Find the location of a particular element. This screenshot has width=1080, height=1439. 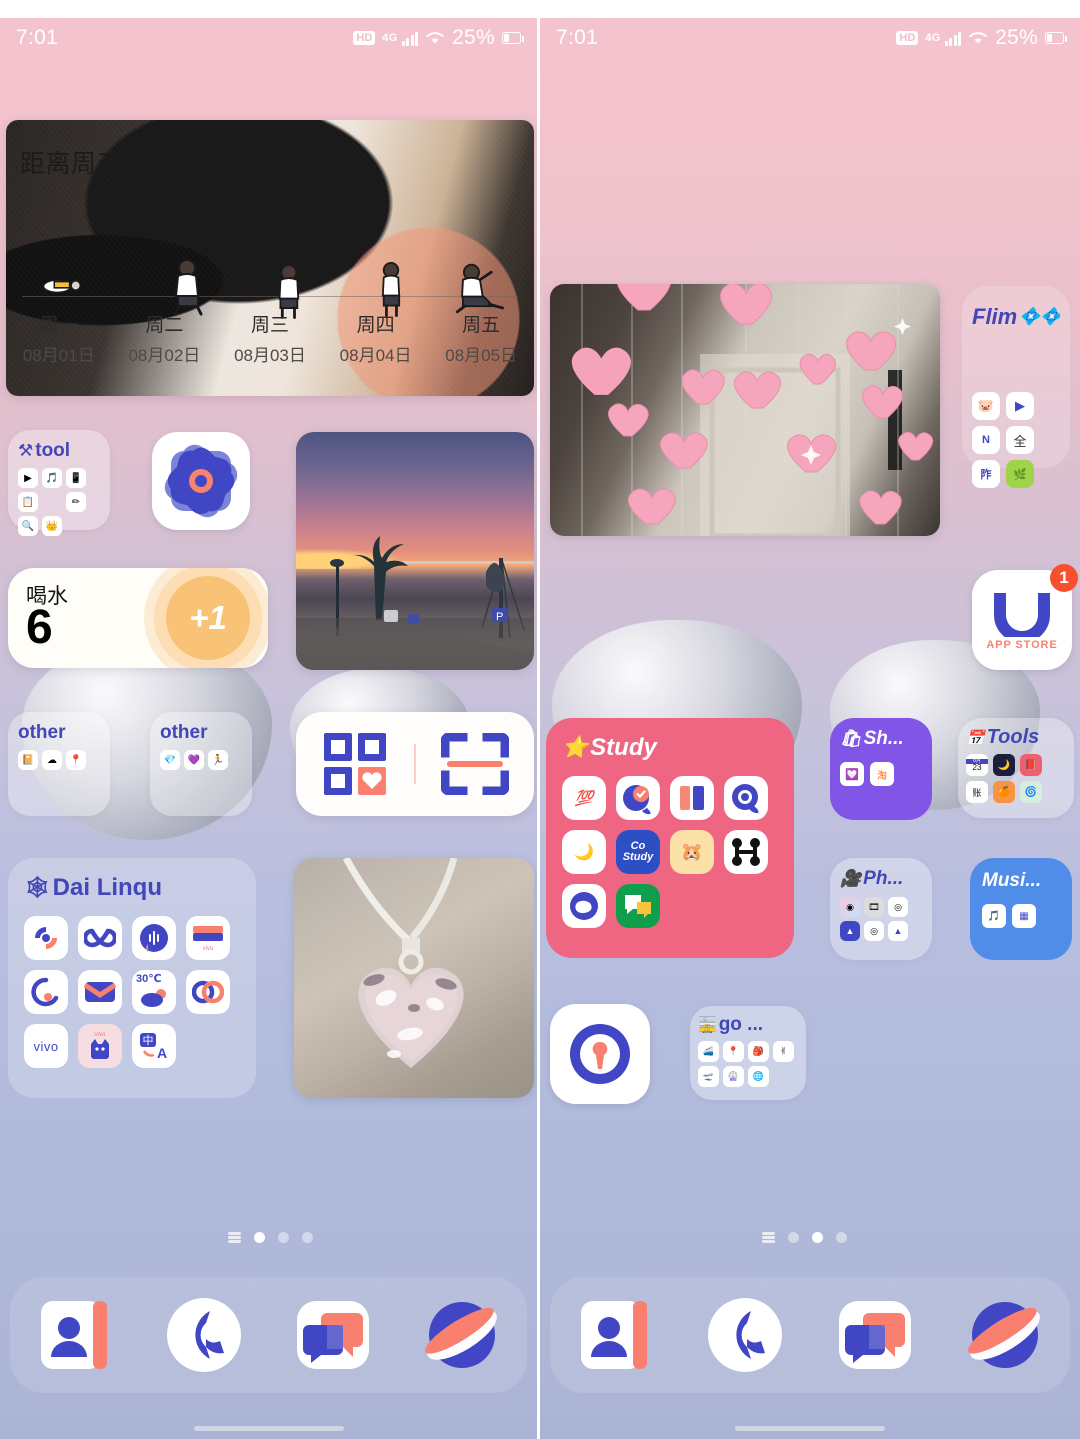

mini-app-icon: 🌙 is located at coordinates (1004, 765).